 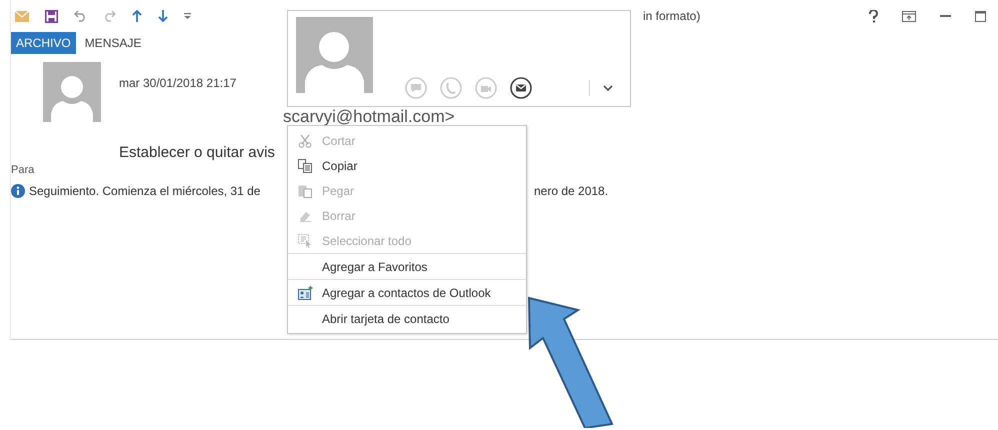 I want to click on message-date: mar 30/01/2018 21:17, so click(x=177, y=83).